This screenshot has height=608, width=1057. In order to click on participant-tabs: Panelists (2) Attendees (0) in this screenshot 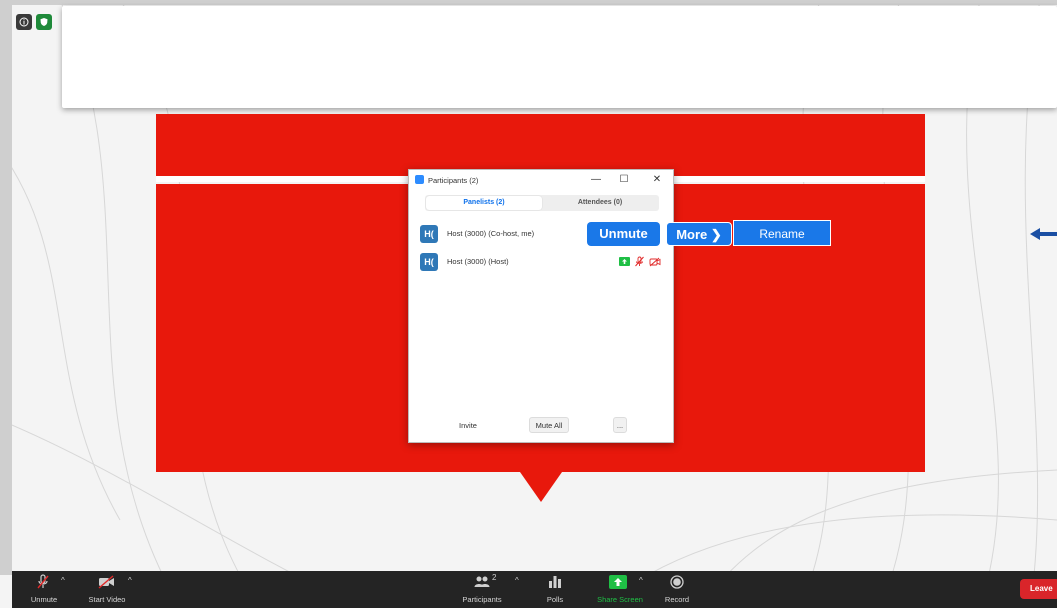, I will do `click(542, 203)`.